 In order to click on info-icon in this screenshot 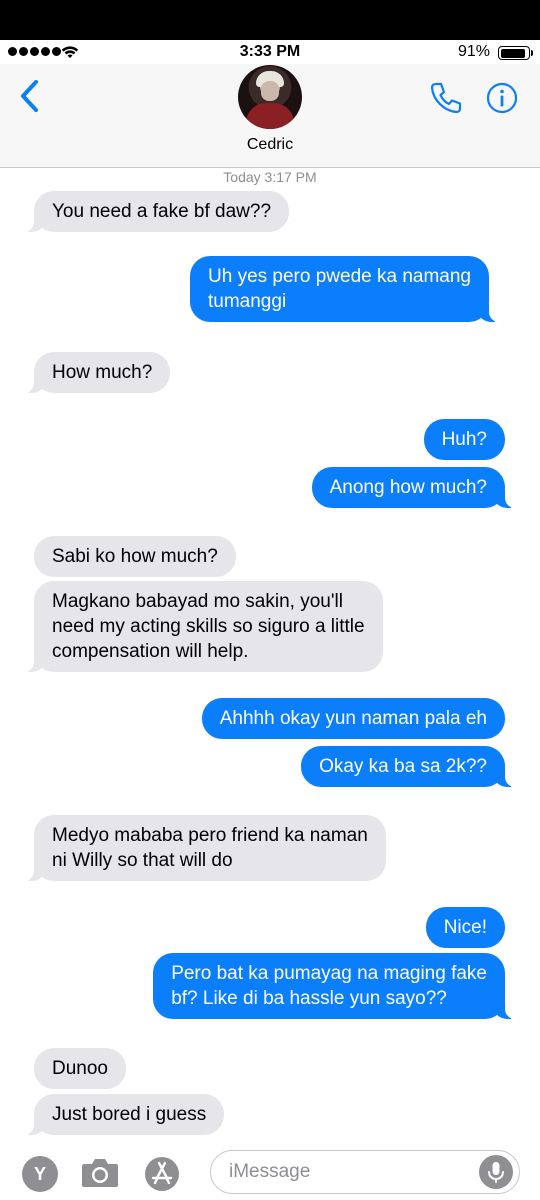, I will do `click(502, 98)`.